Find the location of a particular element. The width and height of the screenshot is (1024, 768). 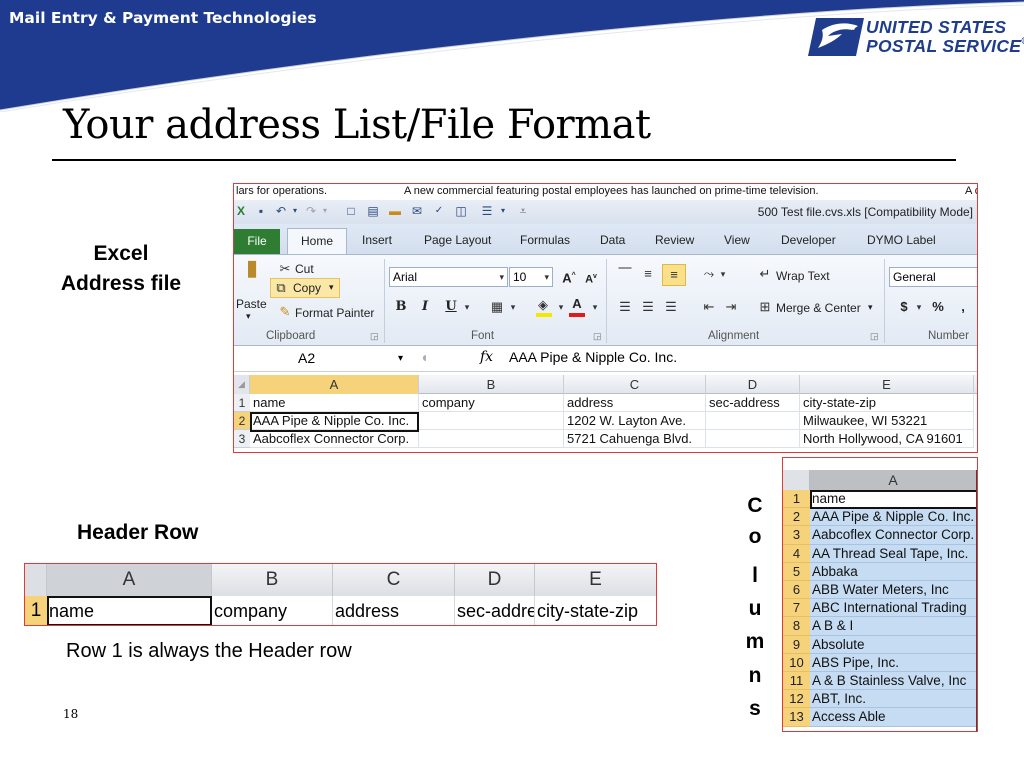

cell-d3 is located at coordinates (753, 439).